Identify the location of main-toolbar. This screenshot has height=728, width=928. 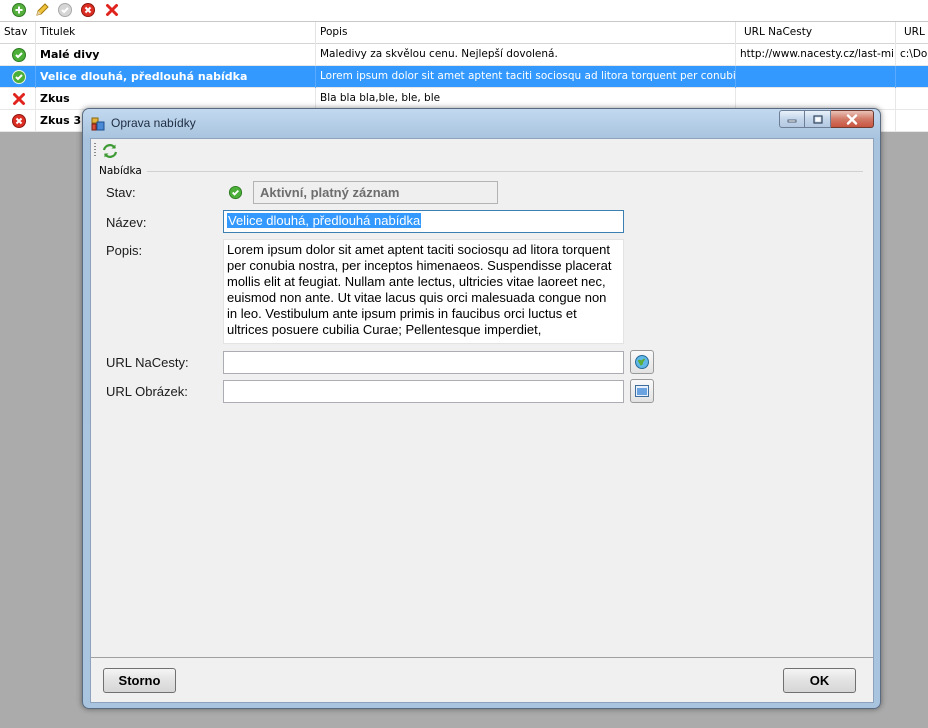
(464, 11).